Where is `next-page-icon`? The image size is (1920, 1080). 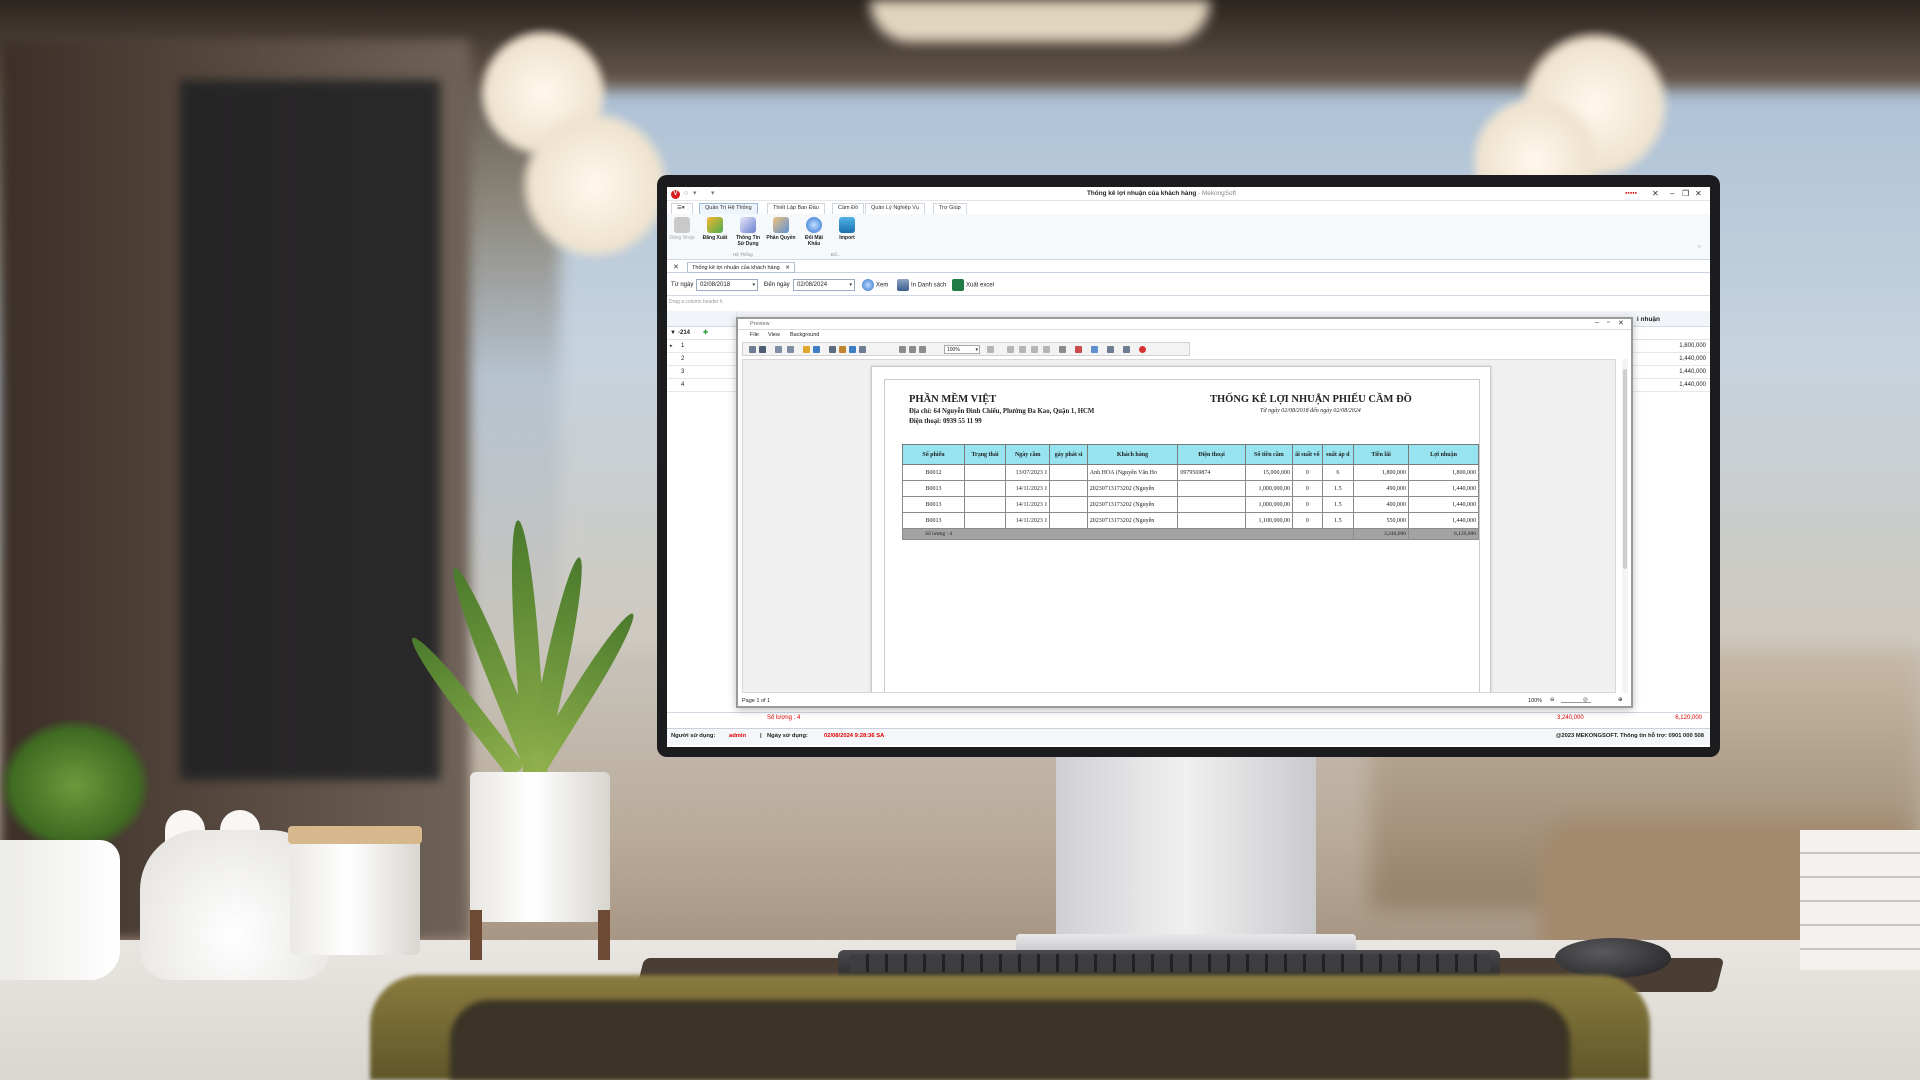 next-page-icon is located at coordinates (1034, 349).